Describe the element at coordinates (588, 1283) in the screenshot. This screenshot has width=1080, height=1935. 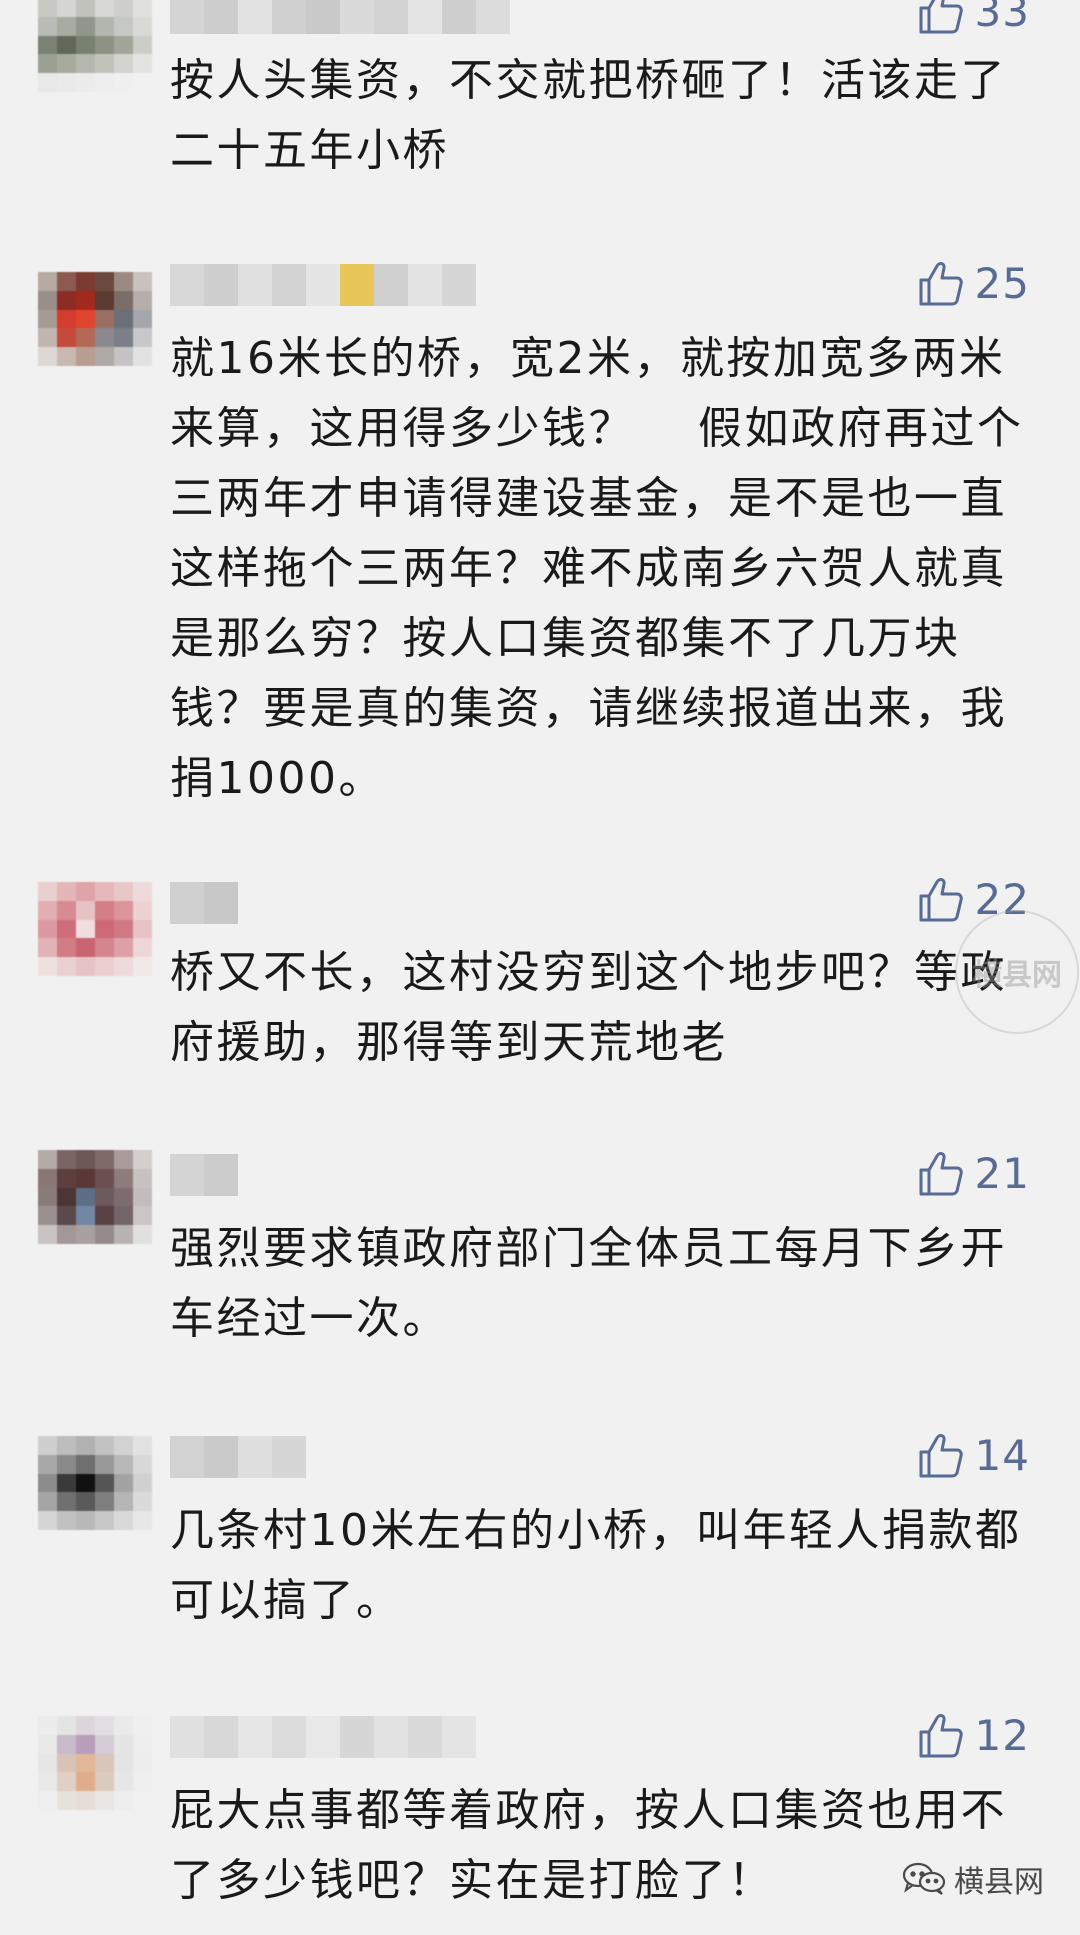
I see `comment-text: 强烈要求镇政府部门全体员工每月下乡开车经过一次。` at that location.